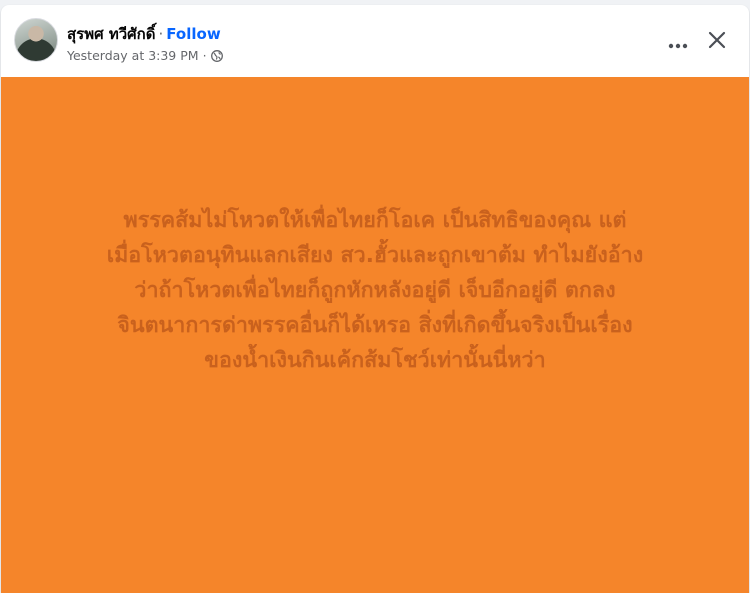 This screenshot has width=750, height=593. Describe the element at coordinates (216, 56) in the screenshot. I see `globe-icon` at that location.